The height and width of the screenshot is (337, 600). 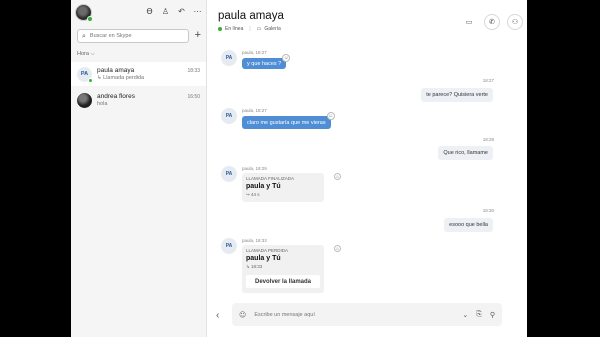 I want to click on search-box: ⌕, so click(x=133, y=36).